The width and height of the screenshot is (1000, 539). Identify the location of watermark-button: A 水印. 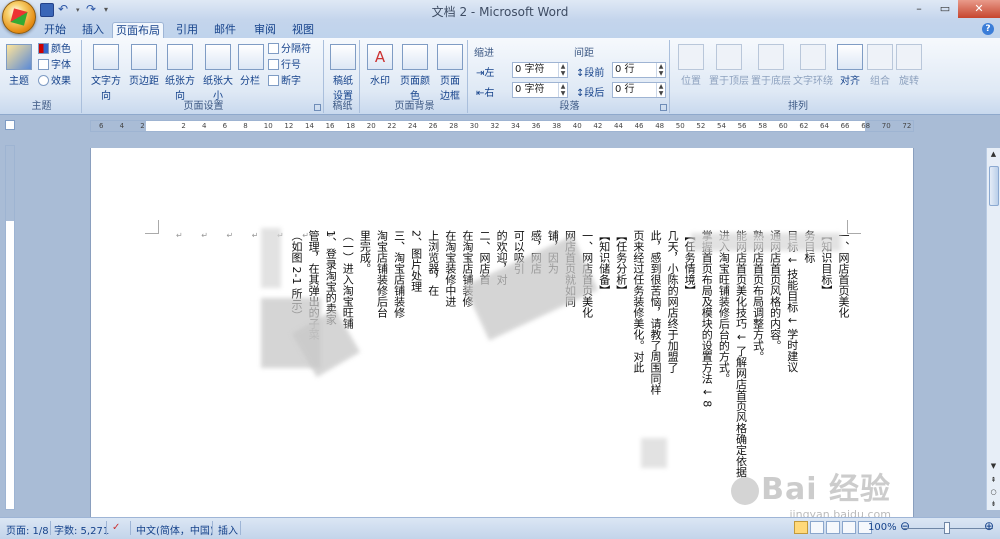
(380, 65).